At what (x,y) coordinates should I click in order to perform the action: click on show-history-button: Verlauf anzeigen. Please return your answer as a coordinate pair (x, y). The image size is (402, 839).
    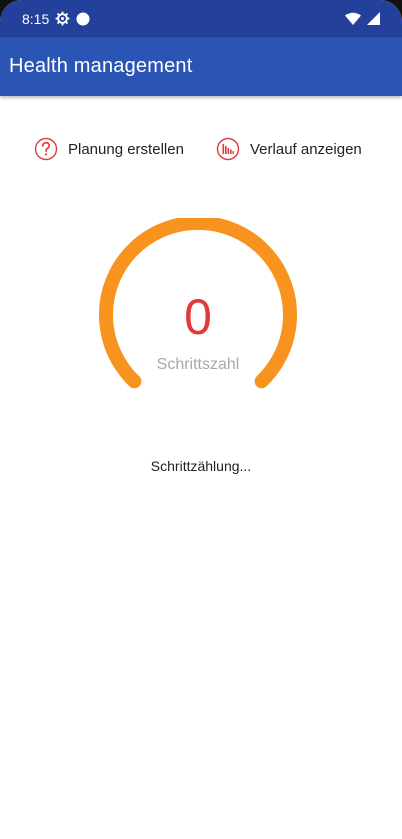
    Looking at the image, I should click on (289, 149).